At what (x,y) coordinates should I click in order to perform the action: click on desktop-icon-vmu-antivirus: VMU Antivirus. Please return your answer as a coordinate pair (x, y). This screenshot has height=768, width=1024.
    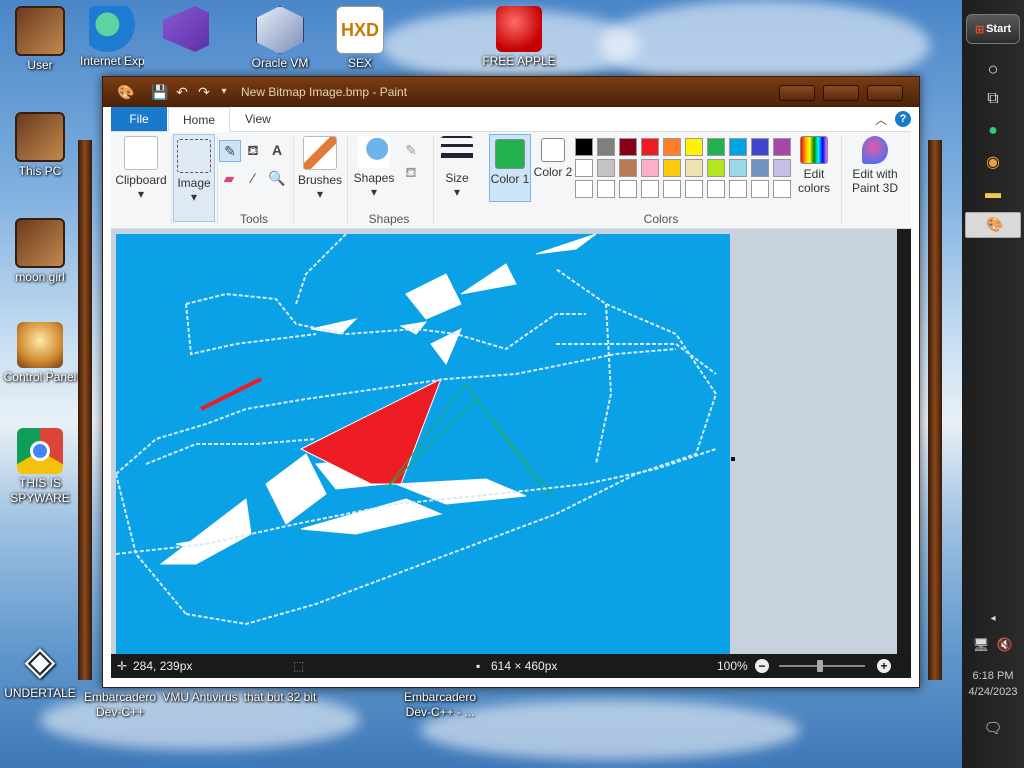
    Looking at the image, I should click on (200, 697).